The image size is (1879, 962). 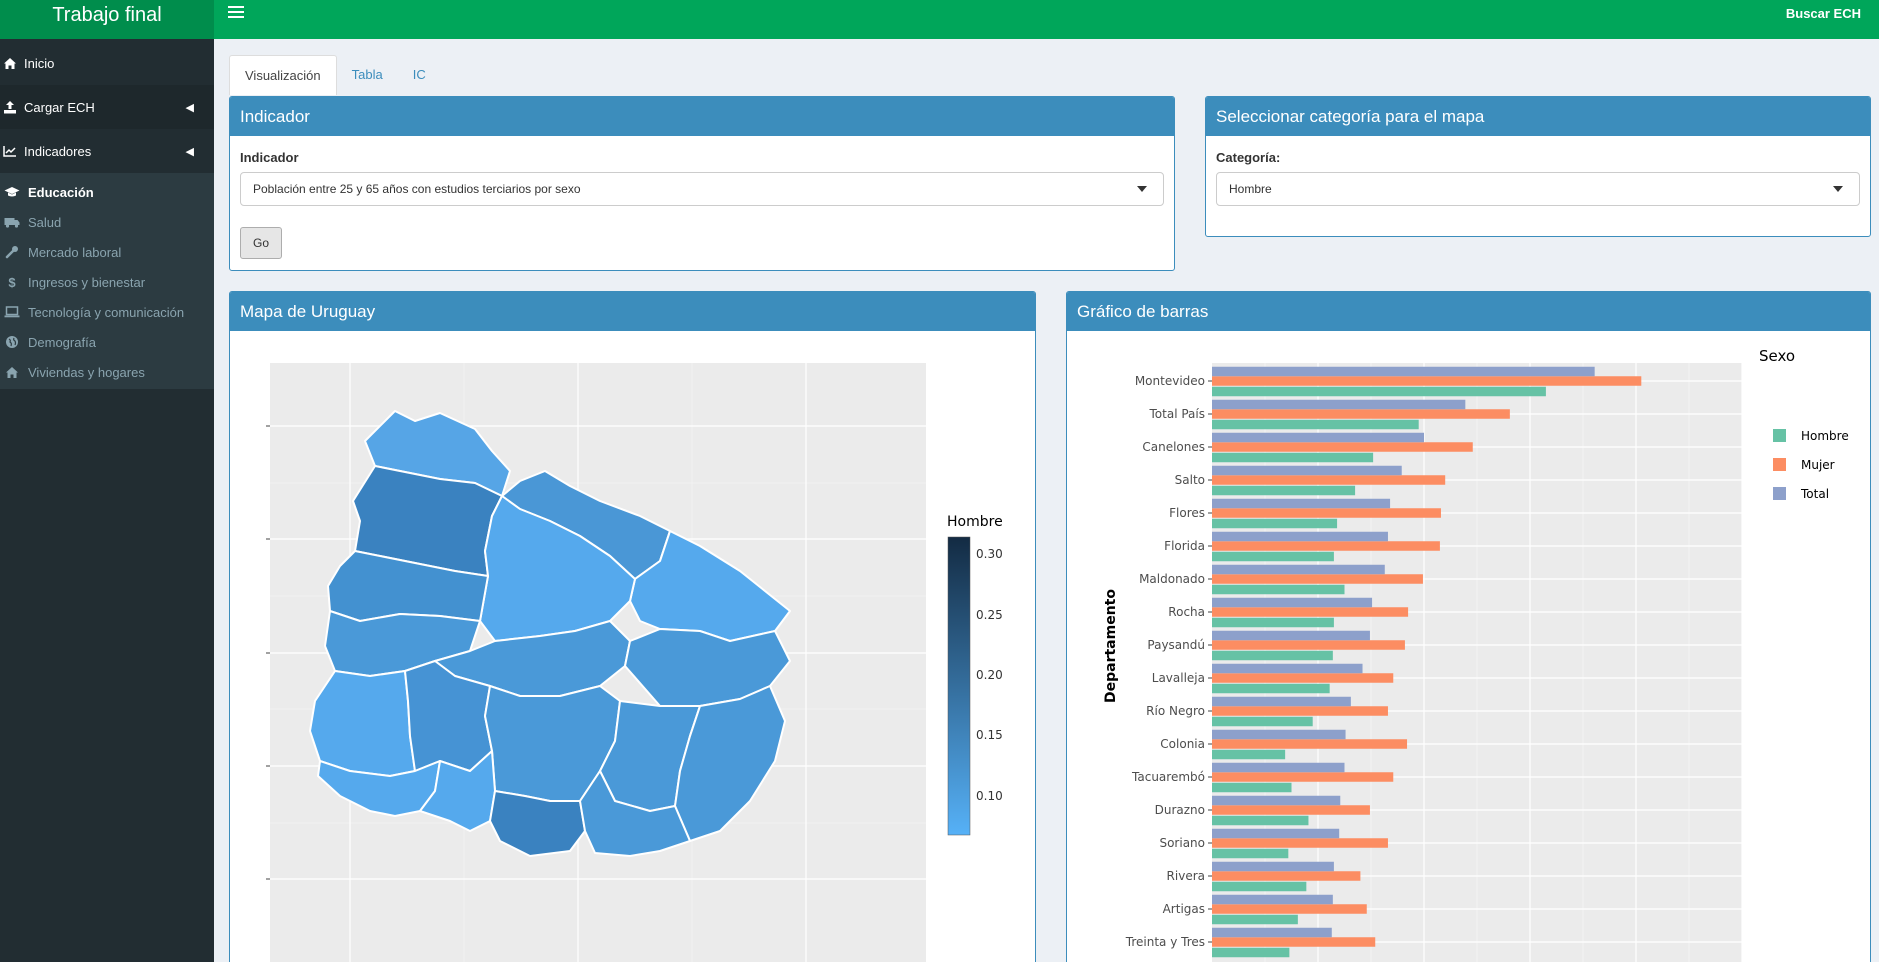 I want to click on category-box-title: Seleccionar categoría para el mapa, so click(x=1538, y=116).